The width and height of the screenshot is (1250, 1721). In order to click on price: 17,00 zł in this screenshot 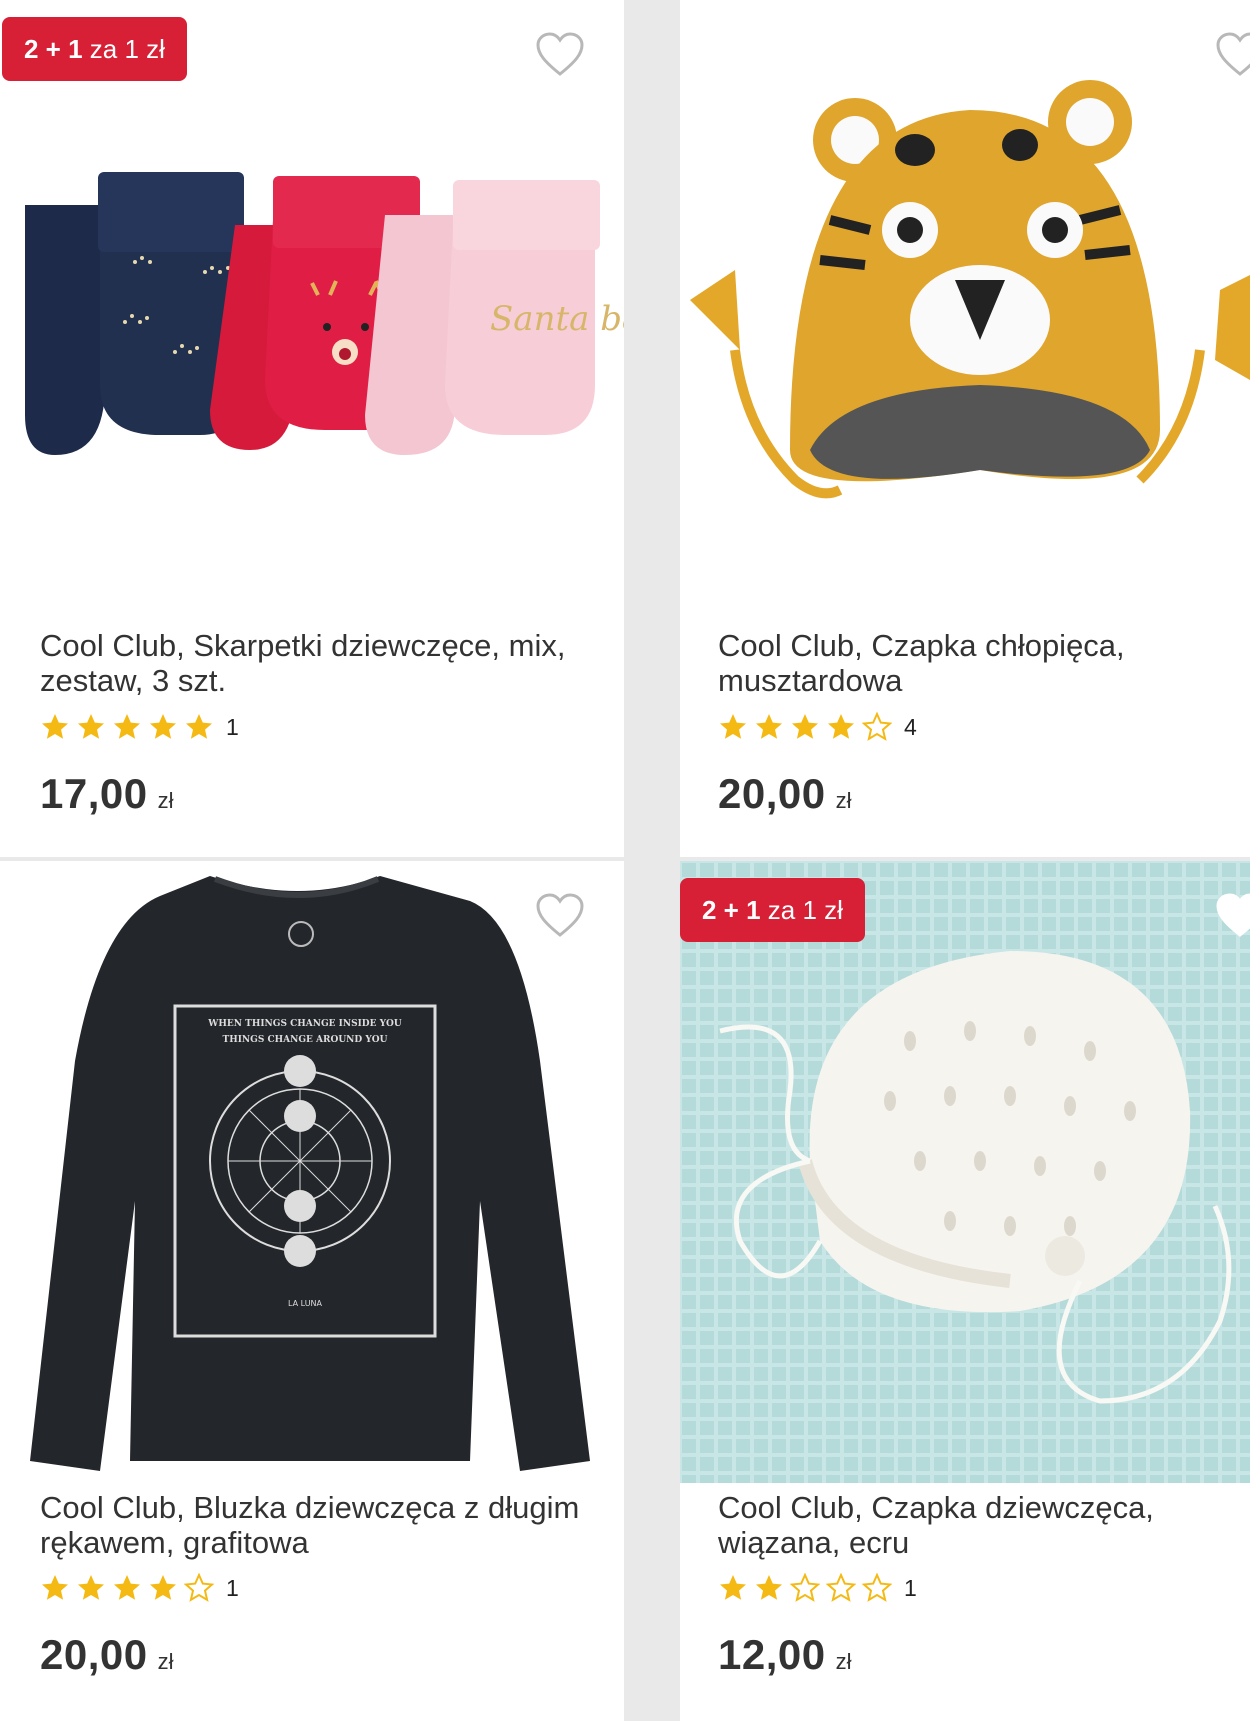, I will do `click(107, 794)`.